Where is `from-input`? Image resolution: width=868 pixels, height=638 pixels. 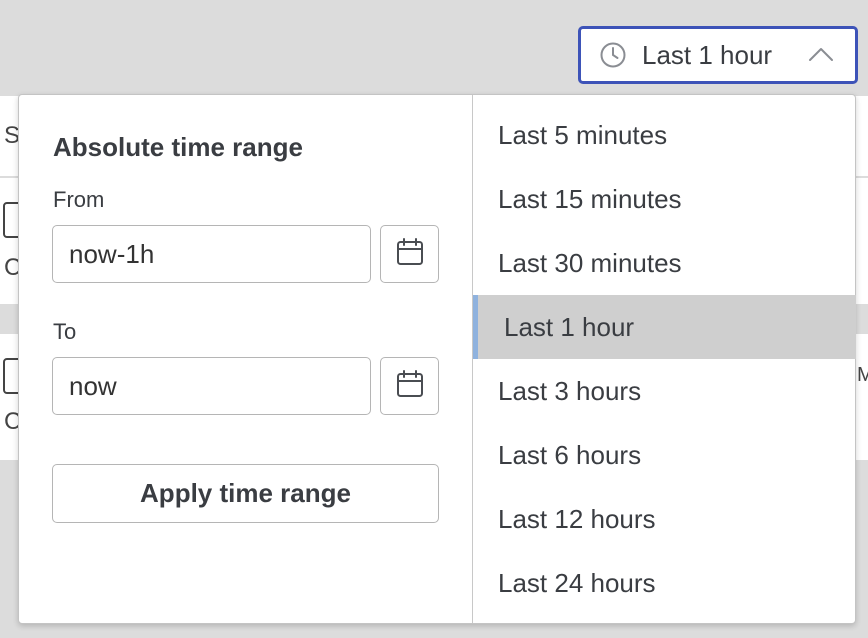 from-input is located at coordinates (211, 254).